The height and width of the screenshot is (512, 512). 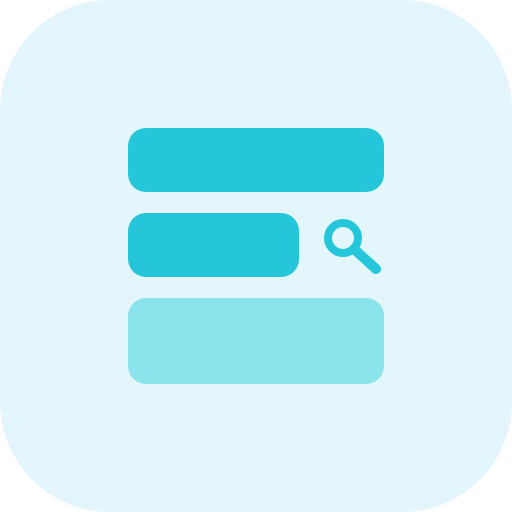 What do you see at coordinates (365, 259) in the screenshot?
I see `magnifier-handle` at bounding box center [365, 259].